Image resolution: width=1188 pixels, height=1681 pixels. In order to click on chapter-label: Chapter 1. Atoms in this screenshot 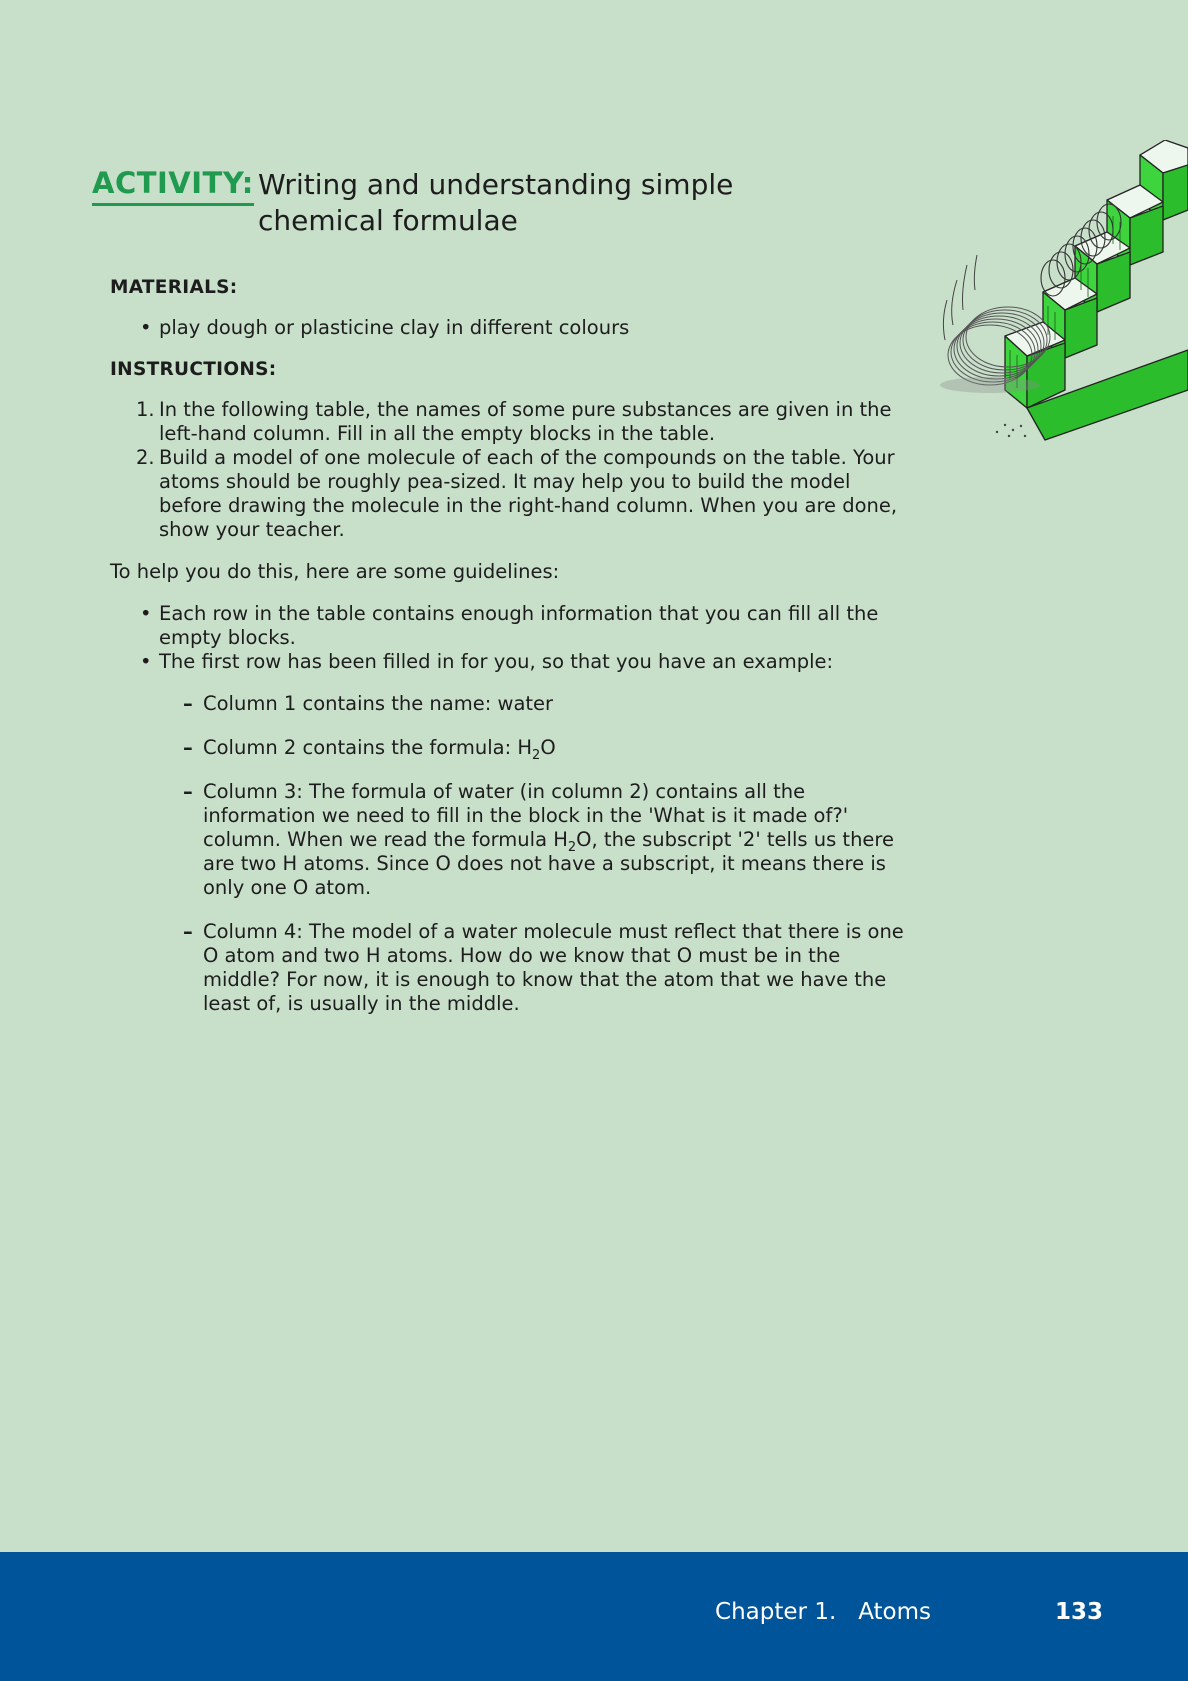, I will do `click(823, 1612)`.